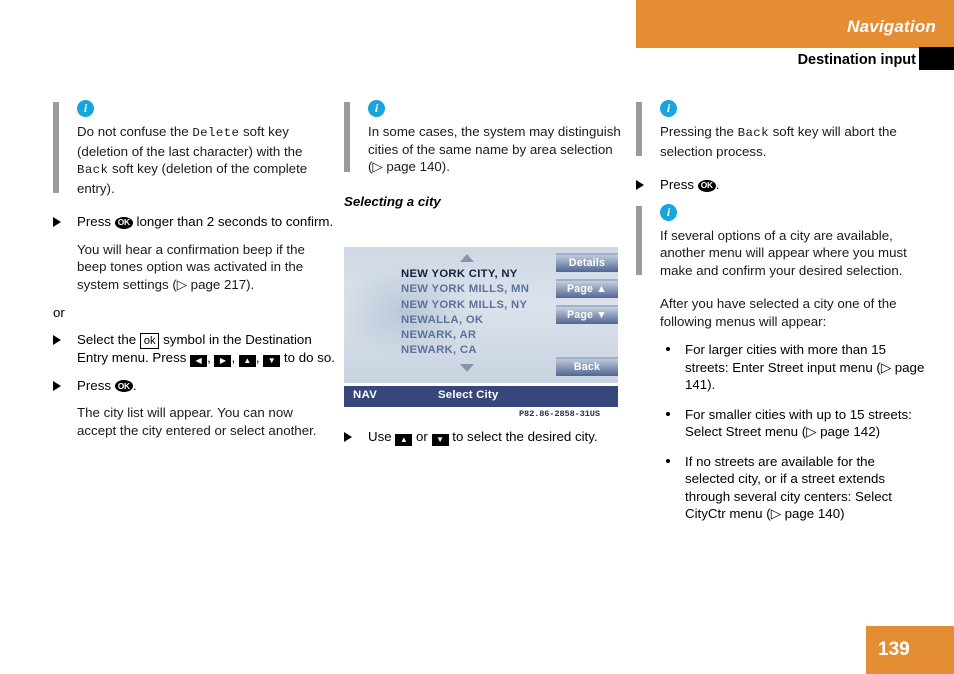 The width and height of the screenshot is (954, 674). What do you see at coordinates (392, 201) in the screenshot?
I see `section-heading-selecting-a-city: Selecting a city` at bounding box center [392, 201].